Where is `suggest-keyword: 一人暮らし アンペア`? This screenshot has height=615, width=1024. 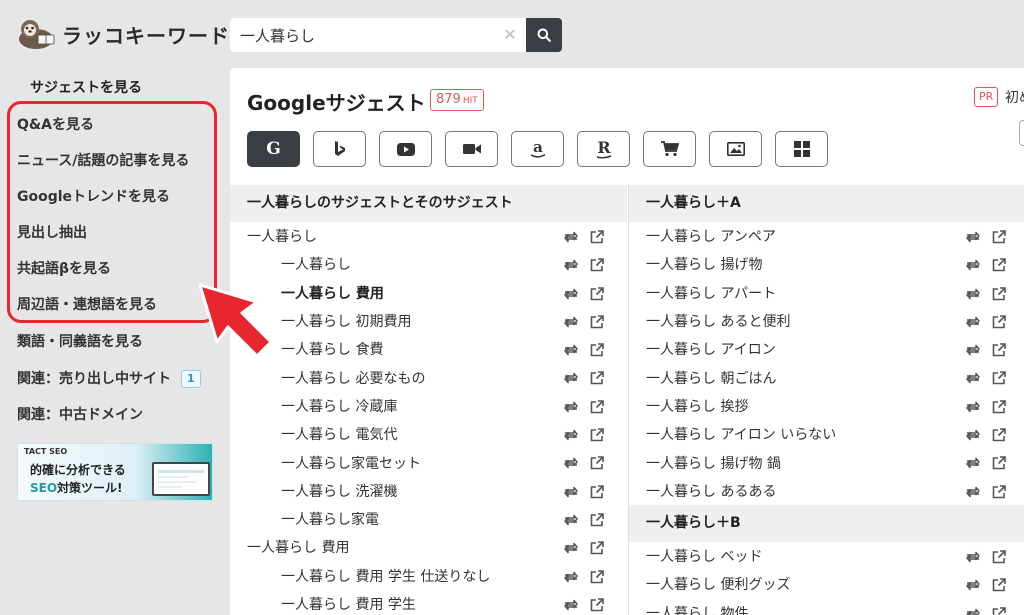
suggest-keyword: 一人暮らし アンペア is located at coordinates (711, 236).